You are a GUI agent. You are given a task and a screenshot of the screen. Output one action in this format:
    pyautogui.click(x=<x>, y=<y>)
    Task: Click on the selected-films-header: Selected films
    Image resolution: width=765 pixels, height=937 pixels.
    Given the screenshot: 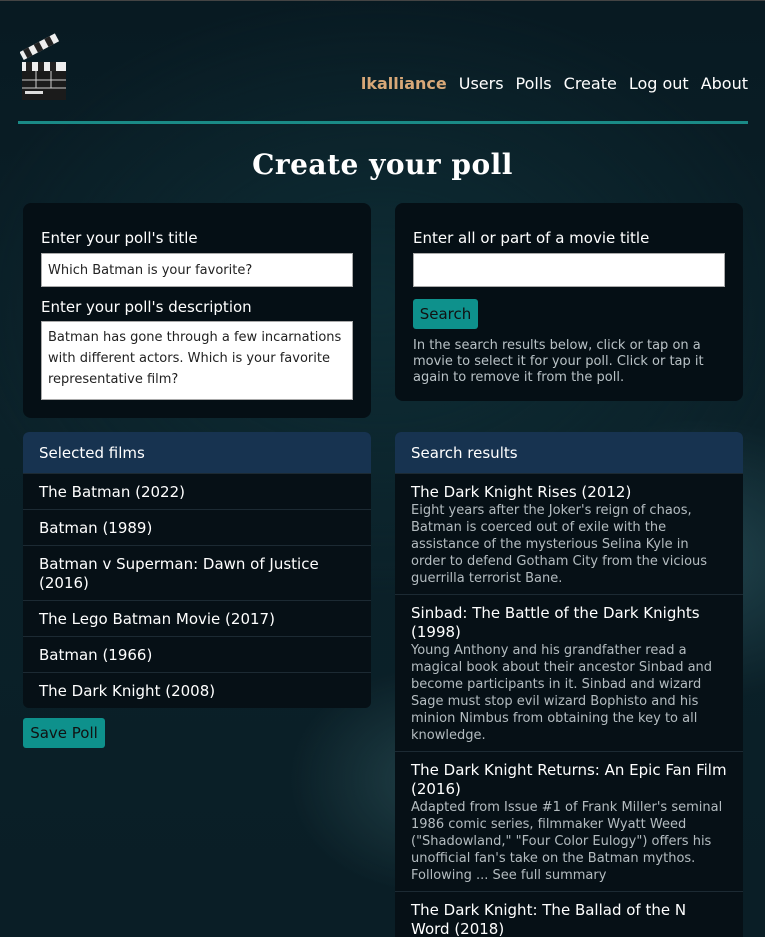 What is the action you would take?
    pyautogui.click(x=197, y=452)
    